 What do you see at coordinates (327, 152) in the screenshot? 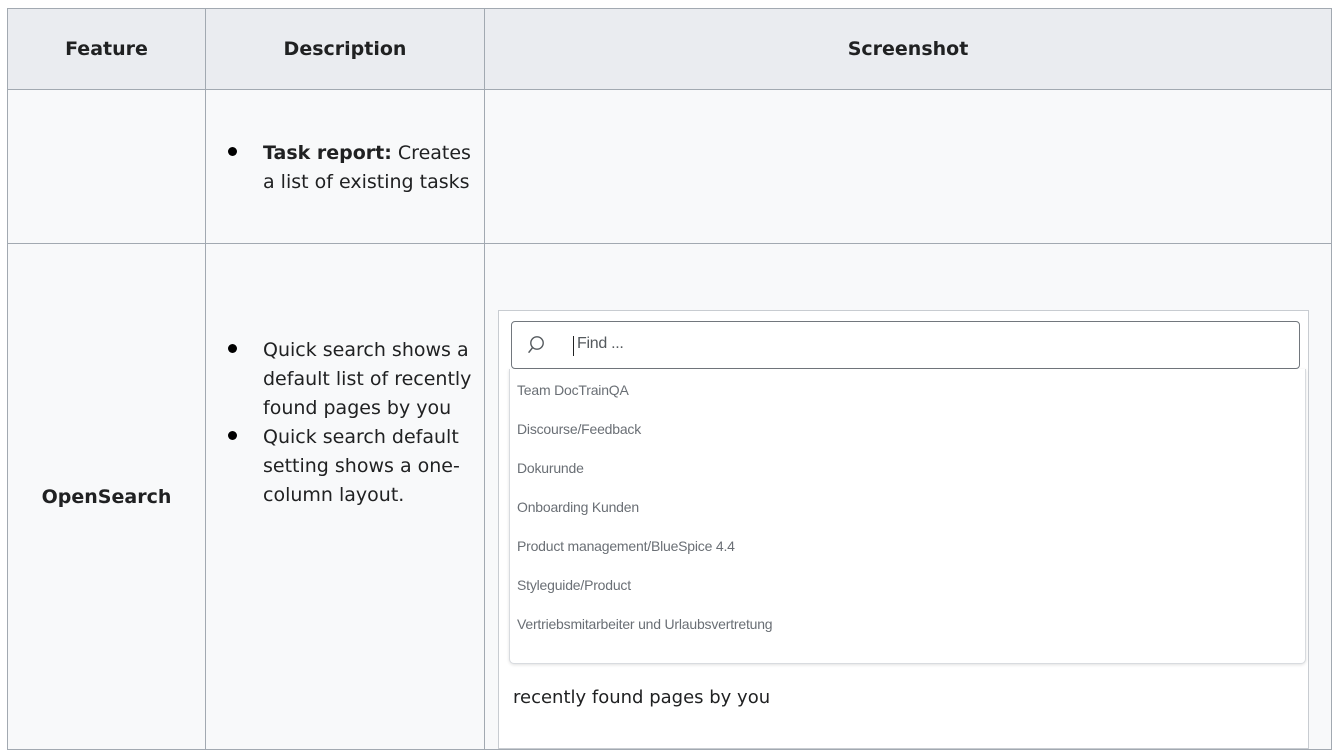
I see `item-bold-label: Task report:` at bounding box center [327, 152].